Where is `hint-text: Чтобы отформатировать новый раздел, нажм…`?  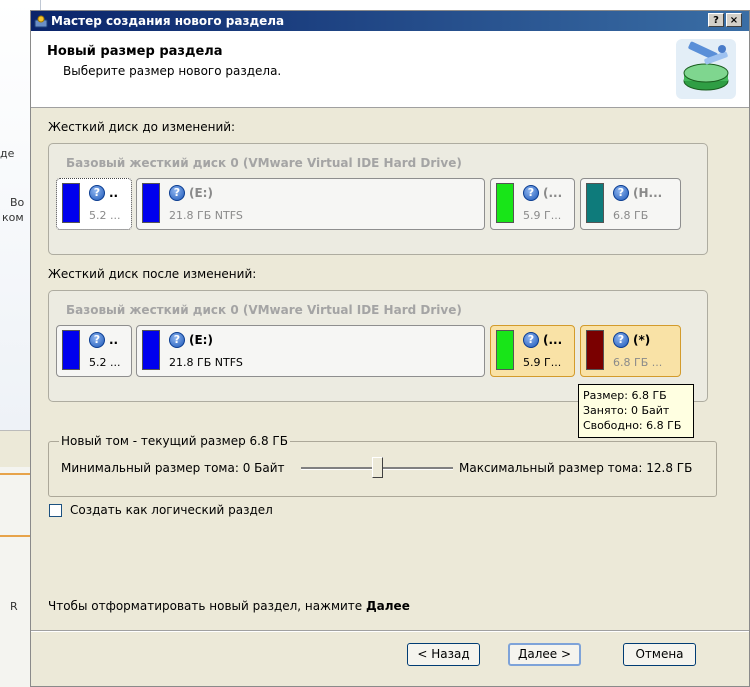 hint-text: Чтобы отформатировать новый раздел, нажм… is located at coordinates (229, 606).